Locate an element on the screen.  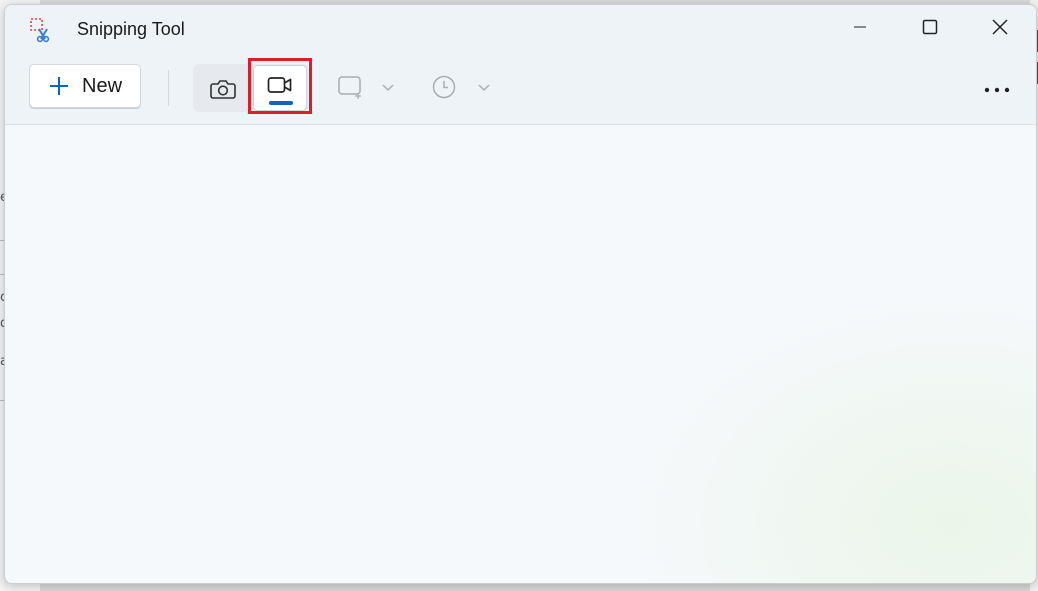
new-button-label: New is located at coordinates (102, 85).